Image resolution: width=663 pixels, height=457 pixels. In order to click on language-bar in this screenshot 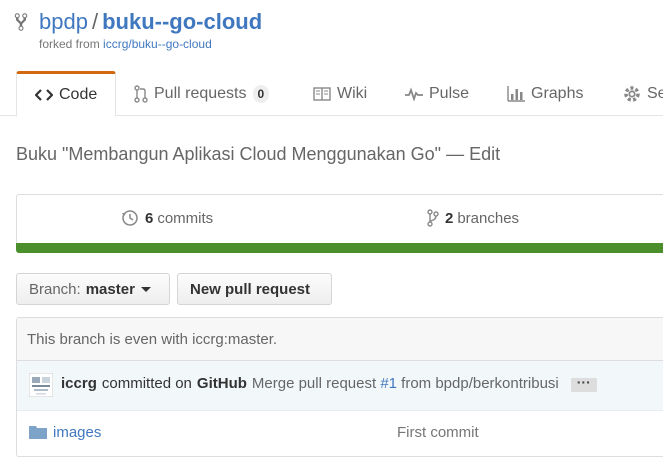, I will do `click(339, 248)`.